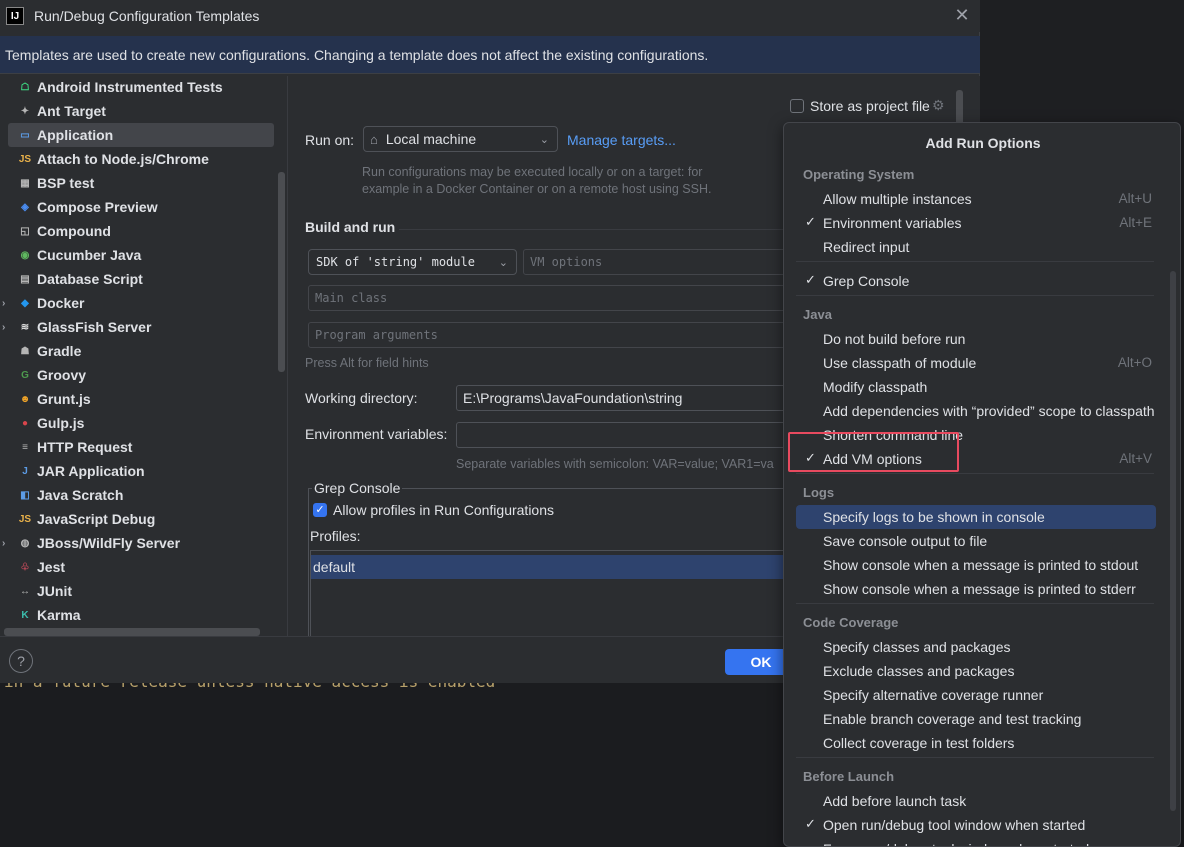 The width and height of the screenshot is (1184, 847). I want to click on run-option-use-classpath-of-module: Use classpath of module Alt+O, so click(976, 363).